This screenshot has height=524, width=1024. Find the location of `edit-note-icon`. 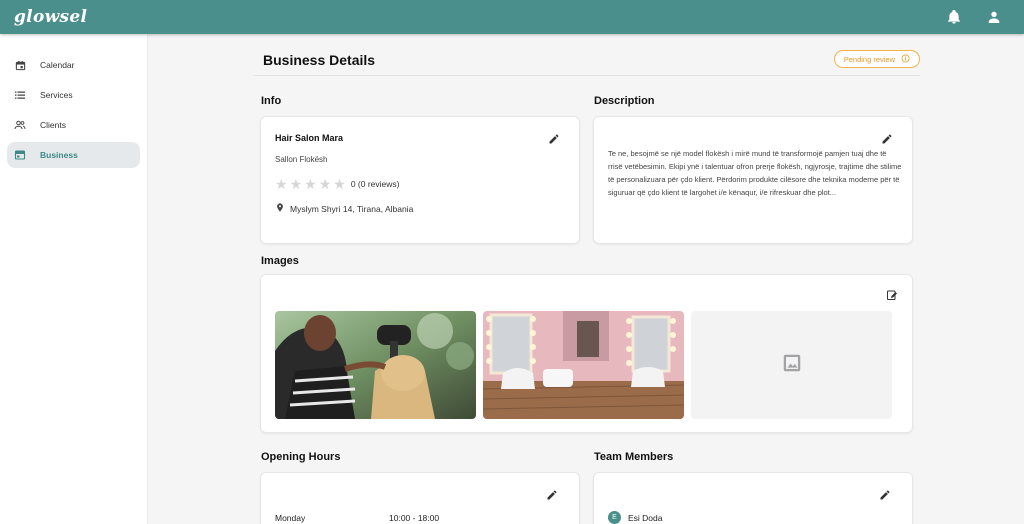

edit-note-icon is located at coordinates (892, 295).